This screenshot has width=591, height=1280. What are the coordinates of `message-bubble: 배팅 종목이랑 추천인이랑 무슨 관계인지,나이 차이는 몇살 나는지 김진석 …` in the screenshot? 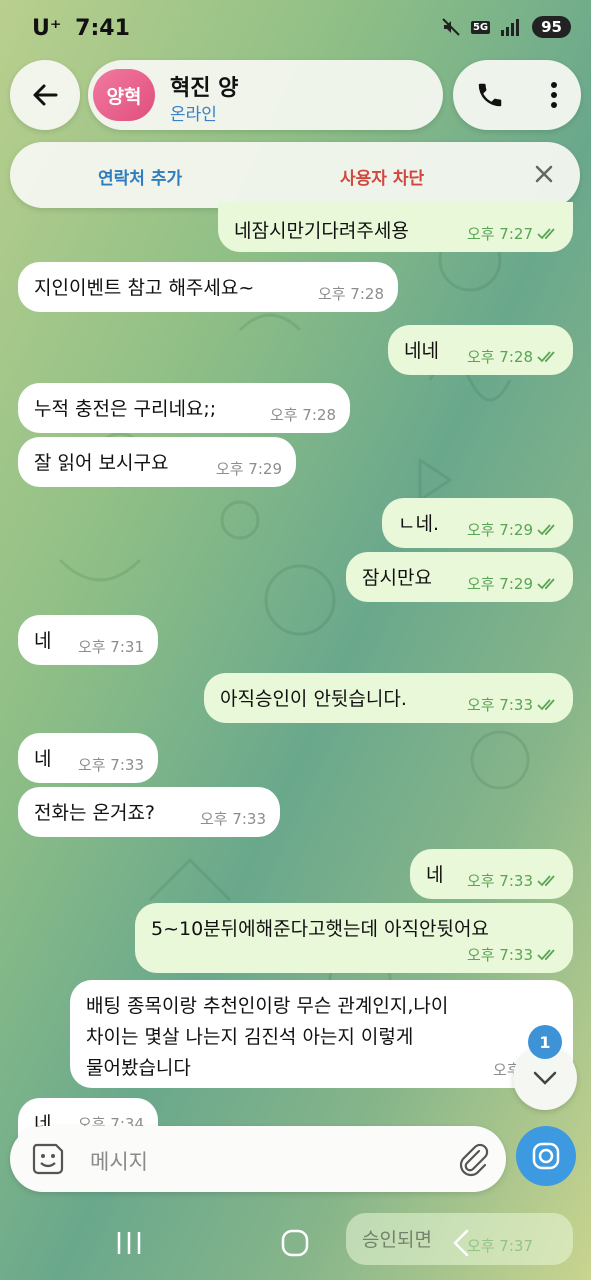 It's located at (321, 1034).